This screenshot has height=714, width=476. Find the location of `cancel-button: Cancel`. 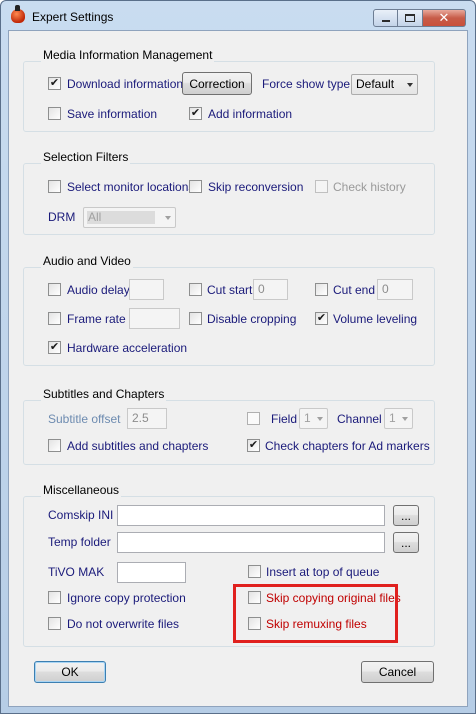

cancel-button: Cancel is located at coordinates (397, 672).